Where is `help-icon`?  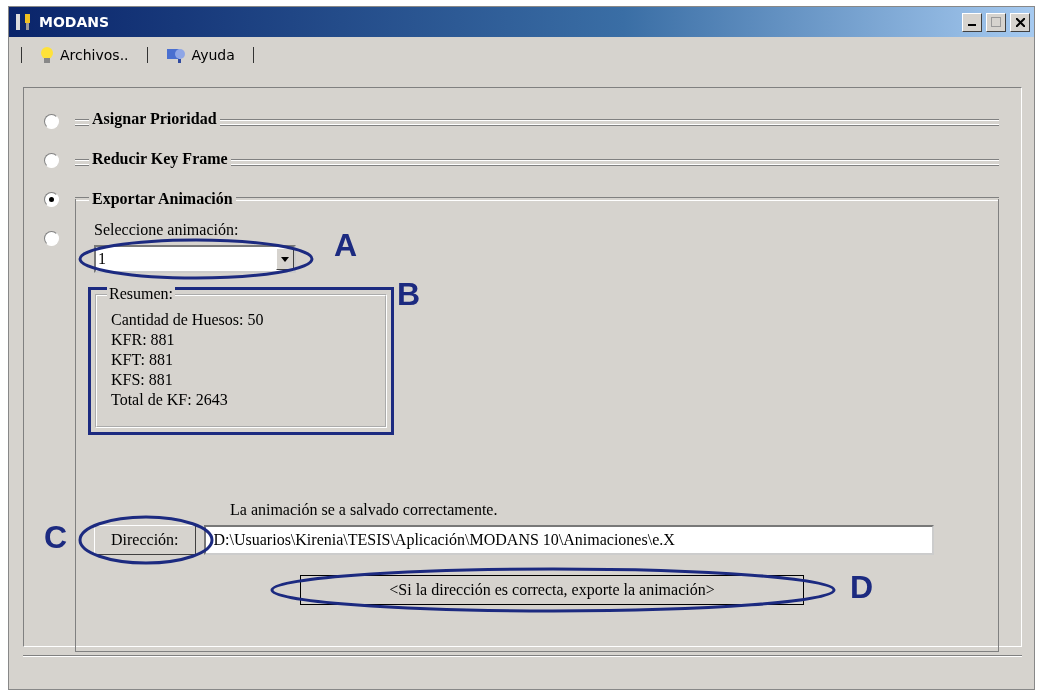
help-icon is located at coordinates (175, 55).